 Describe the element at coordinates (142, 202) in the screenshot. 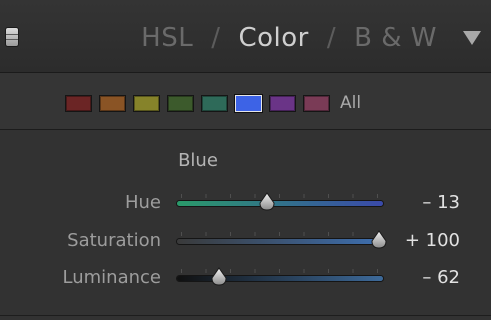

I see `hue-label: Hue` at that location.